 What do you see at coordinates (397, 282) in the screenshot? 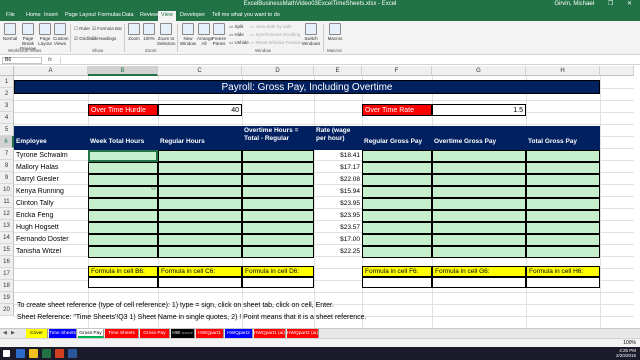
I see `formula-answer-f6` at bounding box center [397, 282].